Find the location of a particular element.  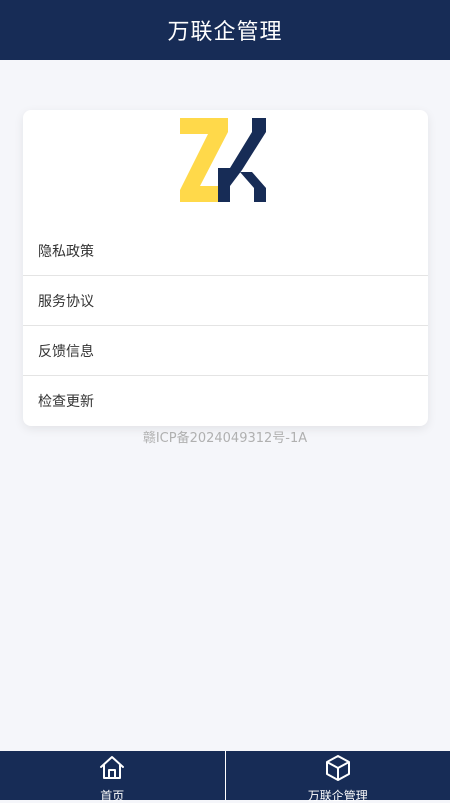

cube-icon is located at coordinates (338, 770).